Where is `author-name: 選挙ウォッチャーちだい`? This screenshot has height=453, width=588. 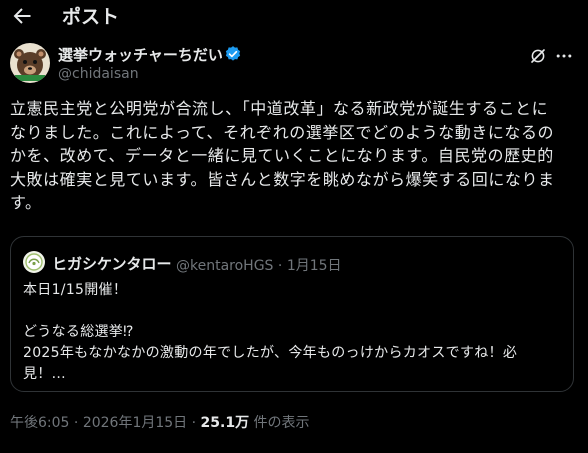 author-name: 選挙ウォッチャーちだい is located at coordinates (140, 54).